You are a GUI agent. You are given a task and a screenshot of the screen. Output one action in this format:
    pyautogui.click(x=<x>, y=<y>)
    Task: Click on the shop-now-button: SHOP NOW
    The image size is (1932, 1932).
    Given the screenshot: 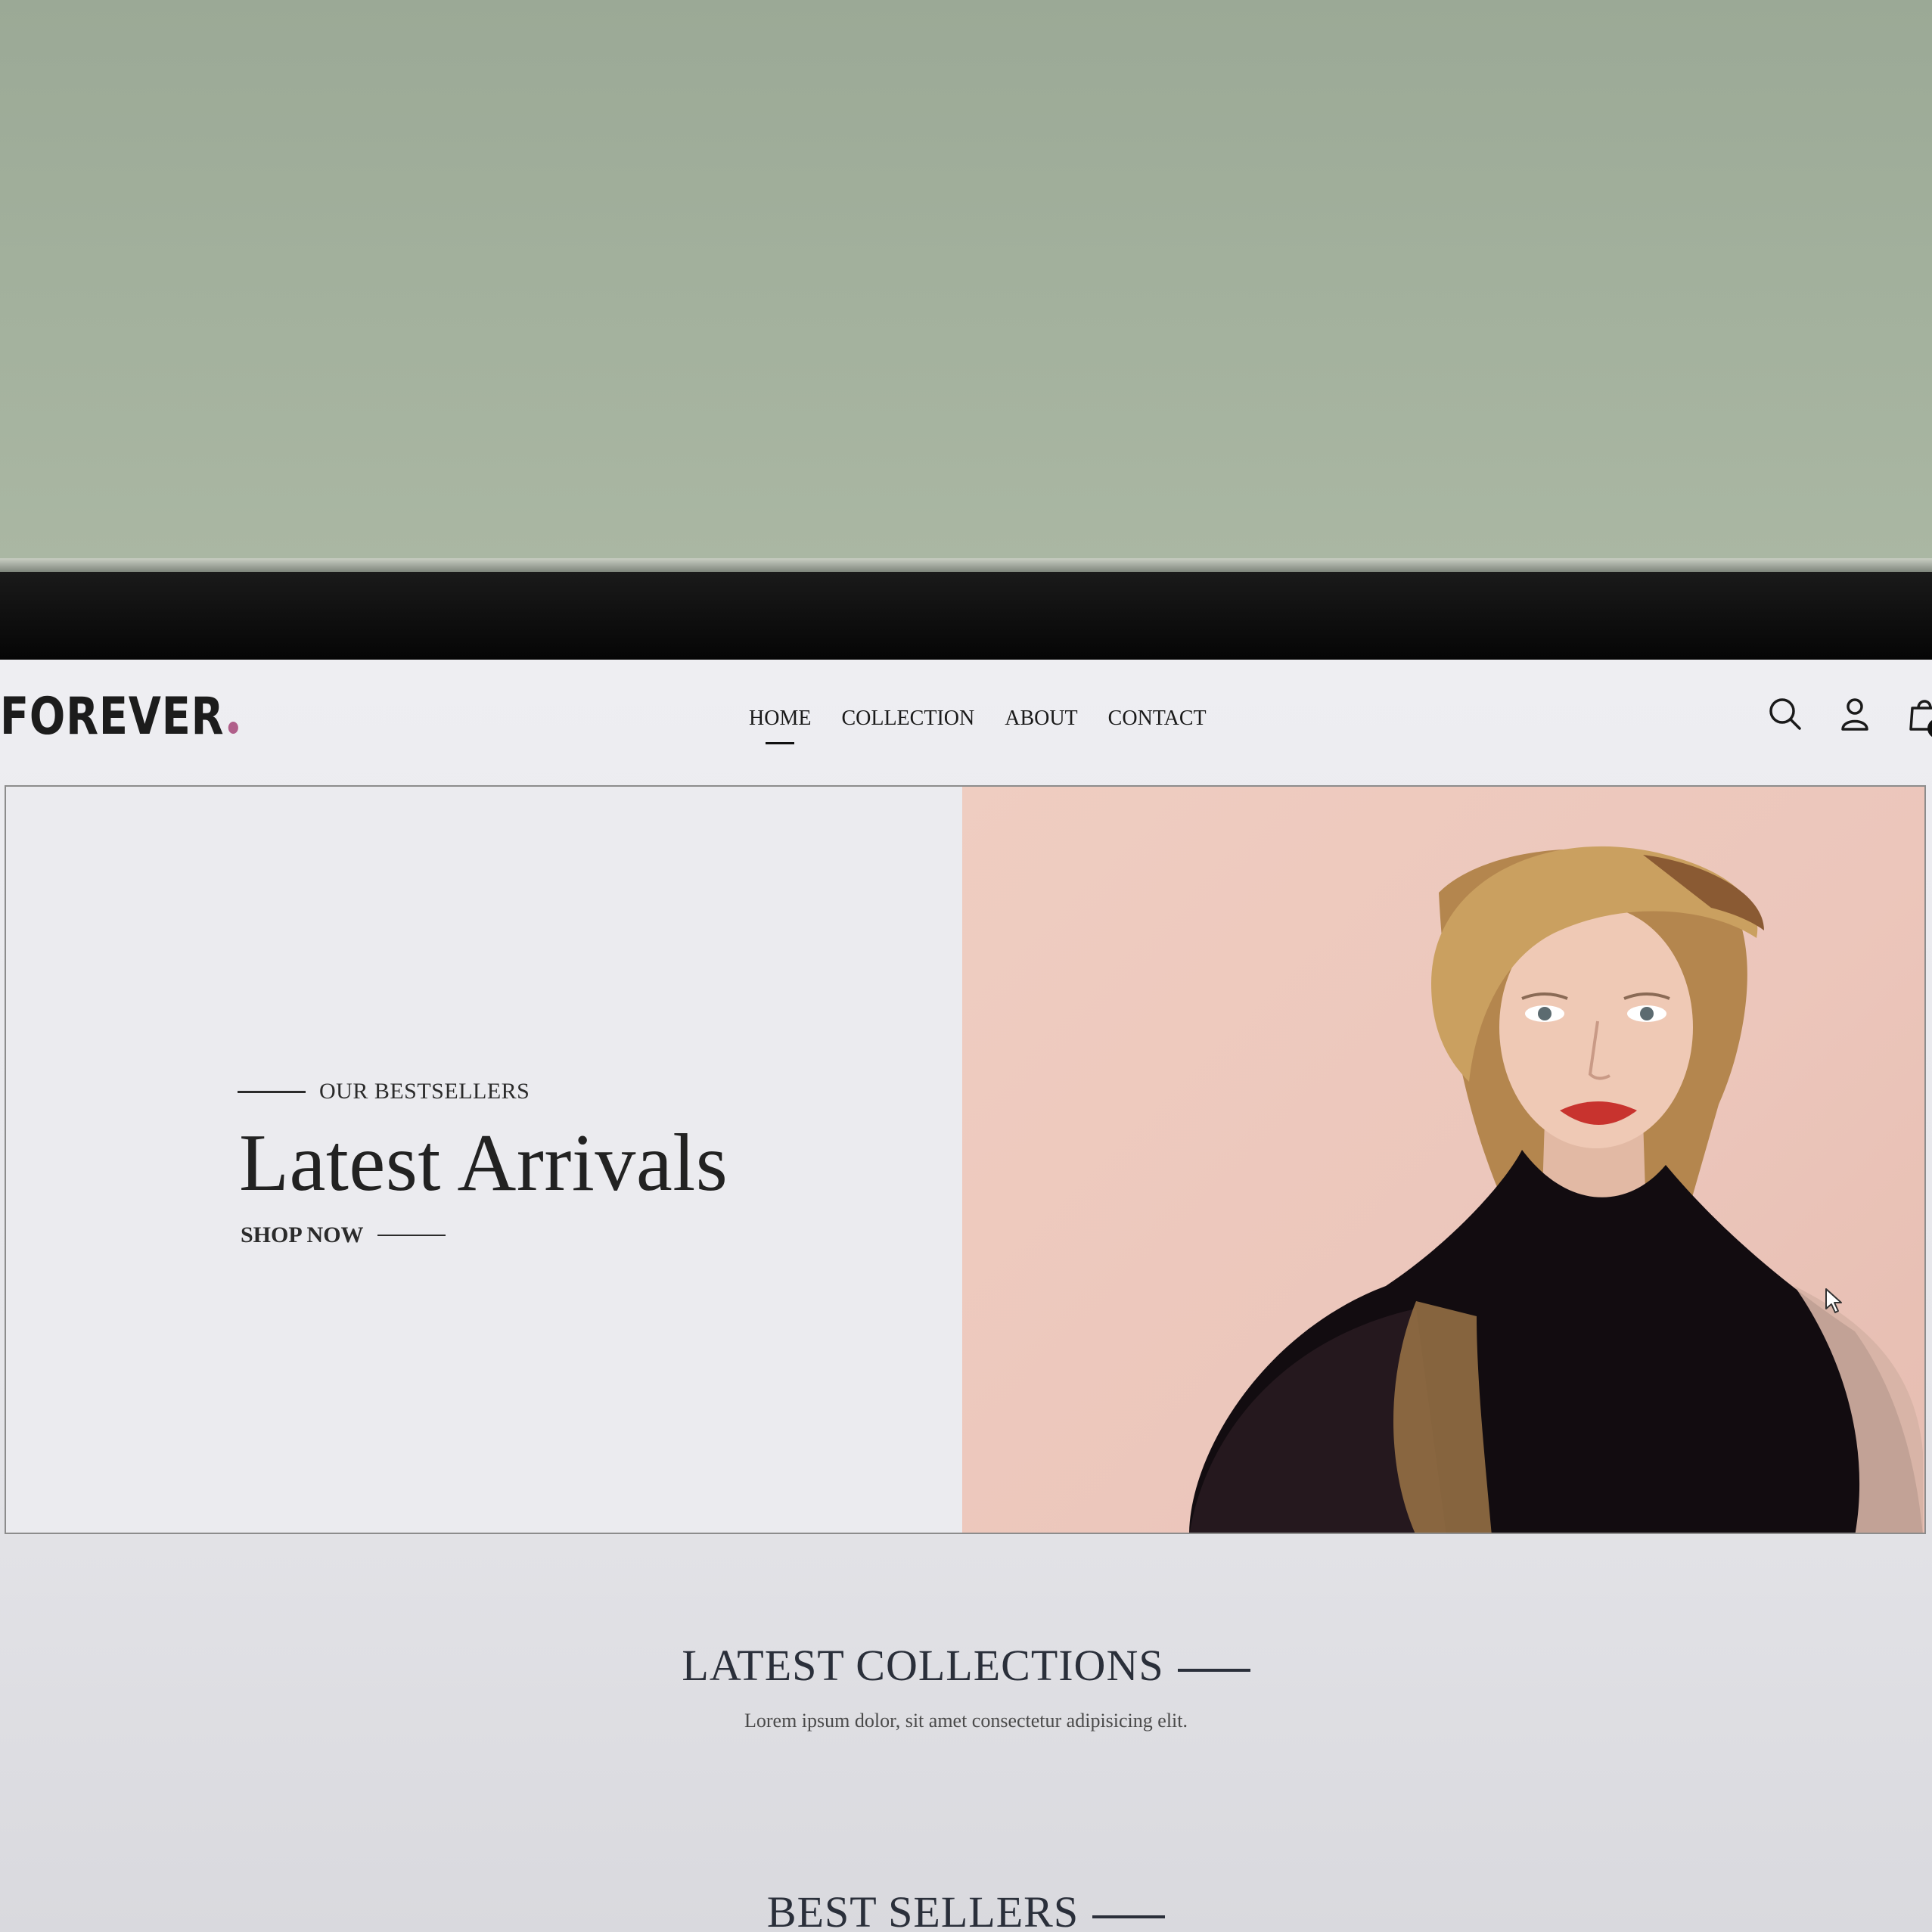 What is the action you would take?
    pyautogui.click(x=343, y=1235)
    